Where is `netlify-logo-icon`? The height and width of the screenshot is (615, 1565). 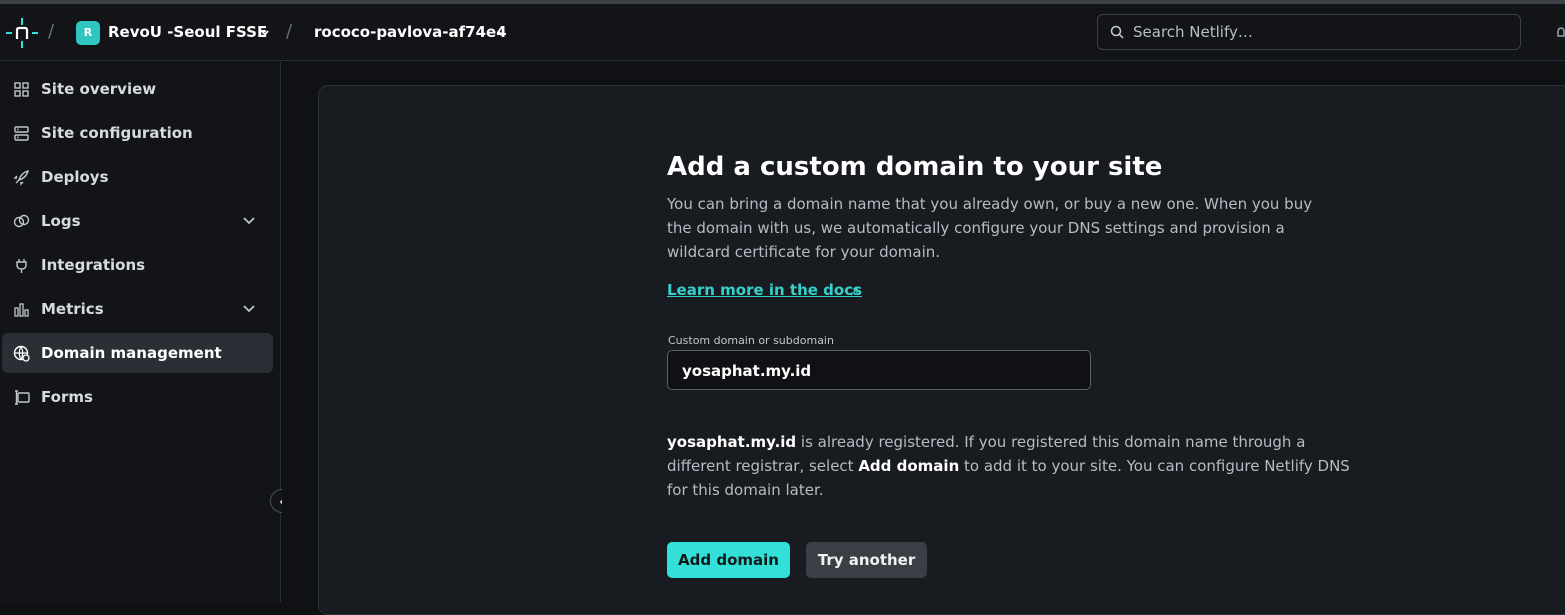
netlify-logo-icon is located at coordinates (22, 33).